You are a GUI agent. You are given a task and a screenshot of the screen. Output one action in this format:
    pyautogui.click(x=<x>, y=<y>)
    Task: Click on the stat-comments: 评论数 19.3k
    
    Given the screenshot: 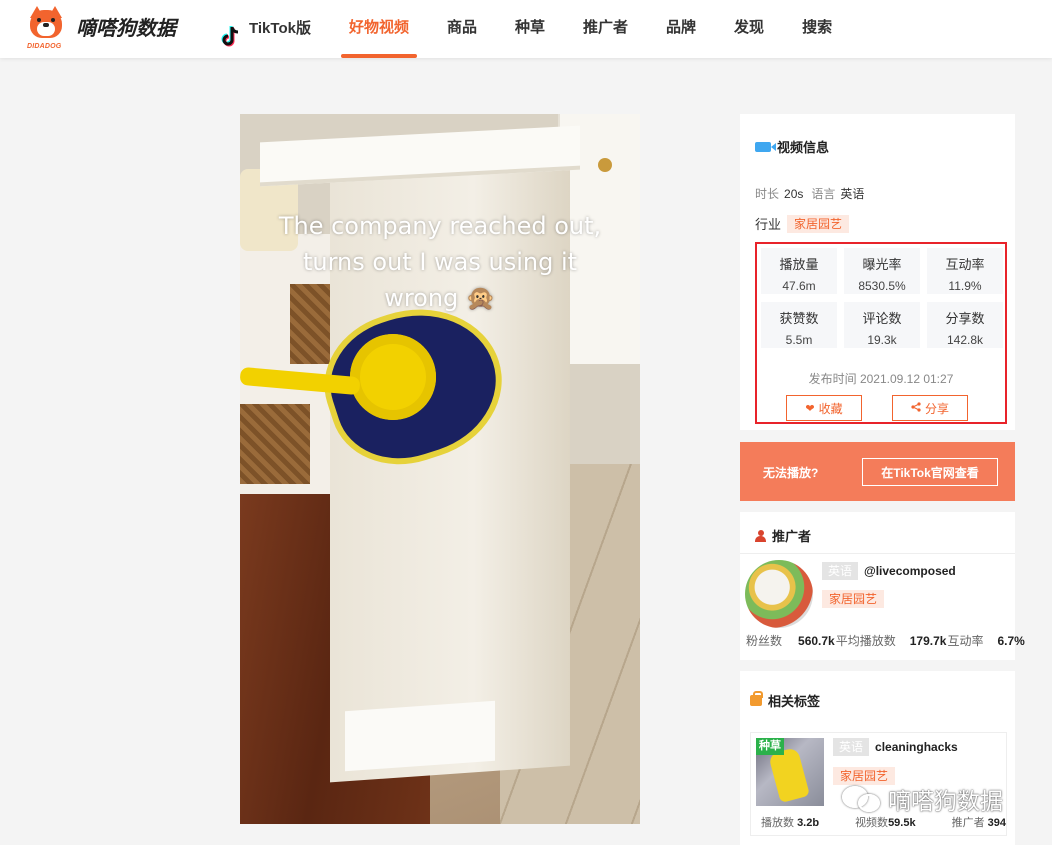 What is the action you would take?
    pyautogui.click(x=882, y=325)
    